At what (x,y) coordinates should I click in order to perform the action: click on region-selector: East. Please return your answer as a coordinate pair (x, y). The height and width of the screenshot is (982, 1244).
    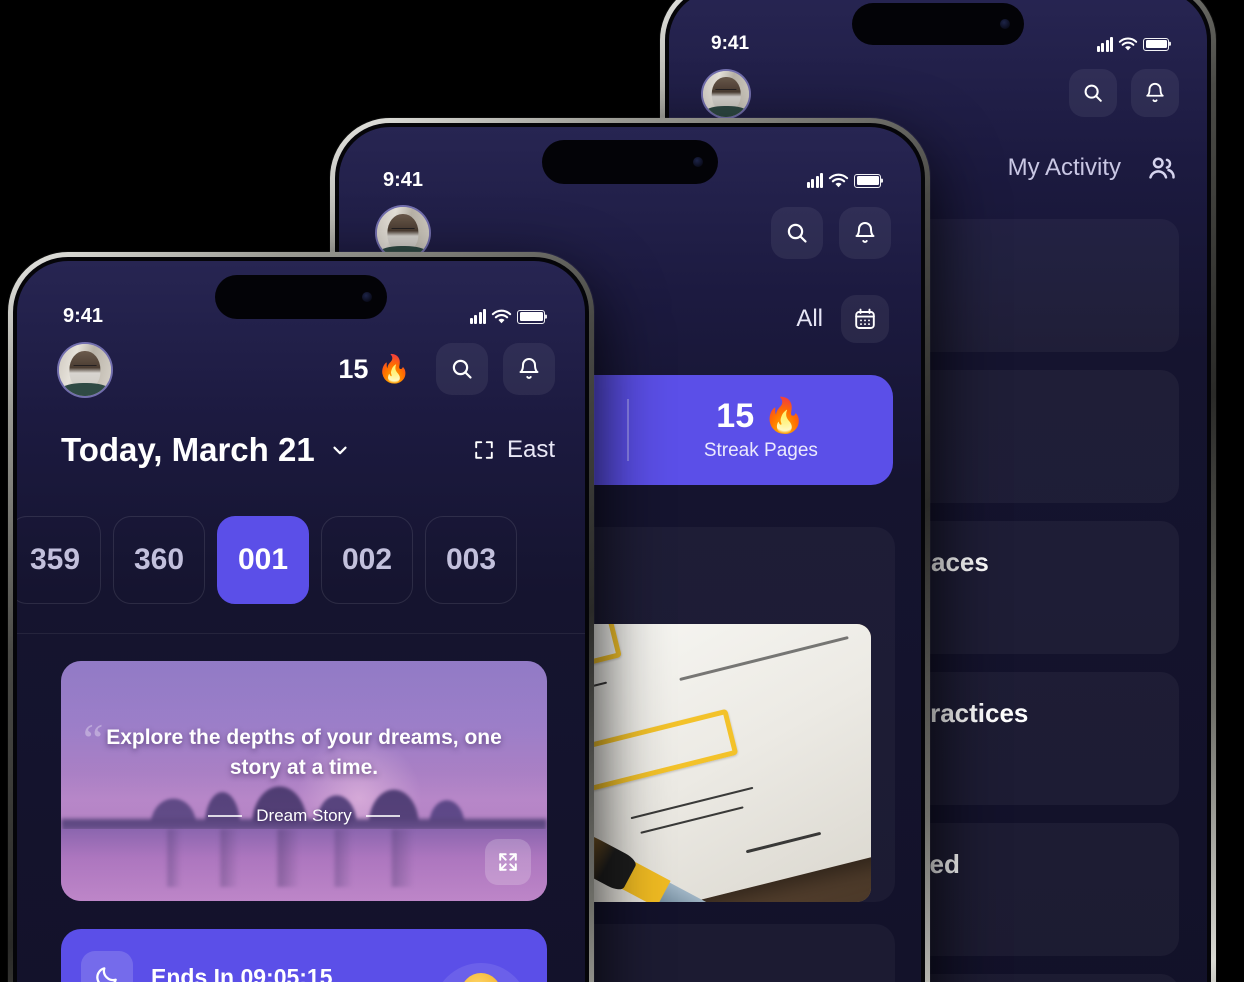
    Looking at the image, I should click on (514, 450).